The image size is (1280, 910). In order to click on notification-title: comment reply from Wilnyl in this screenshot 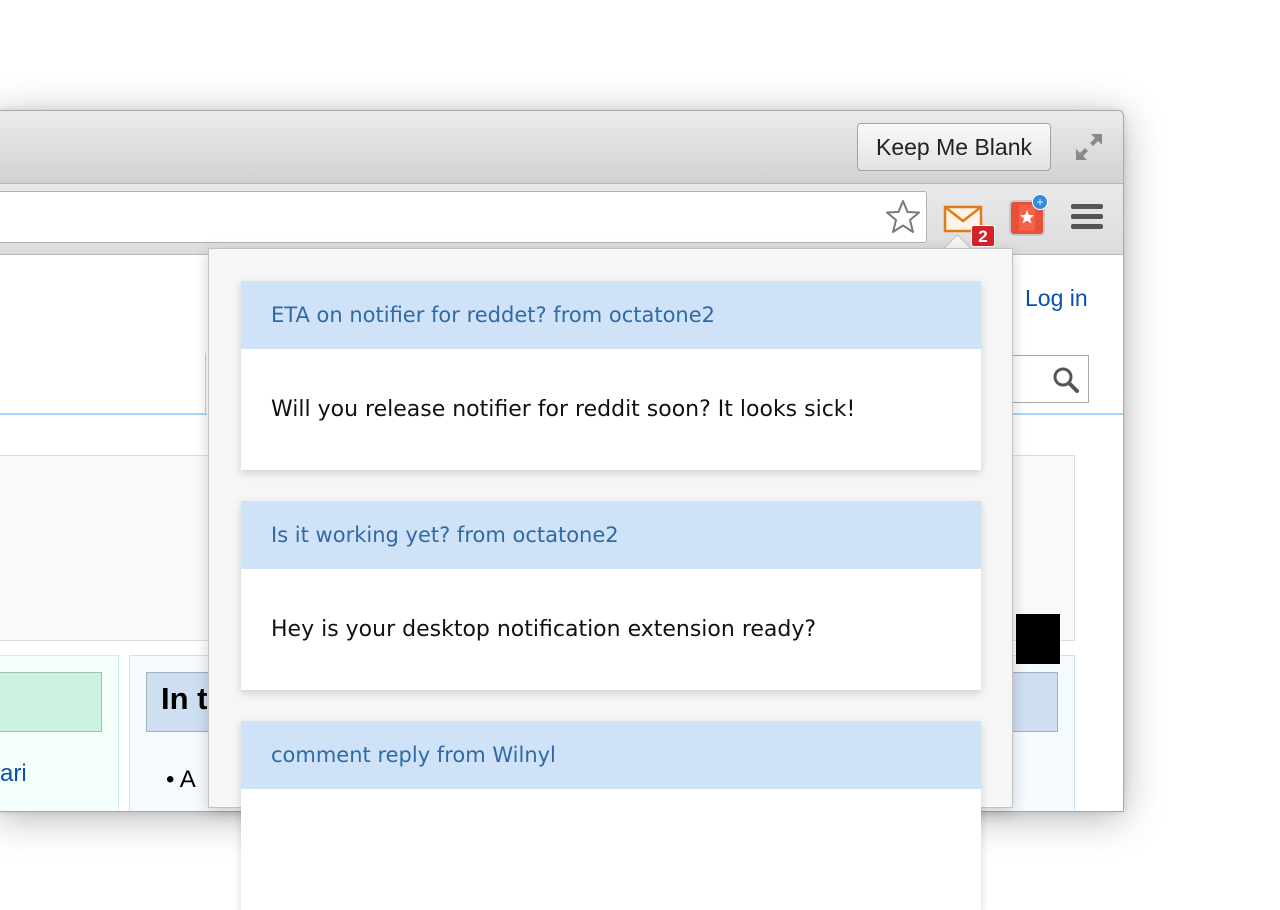, I will do `click(611, 755)`.